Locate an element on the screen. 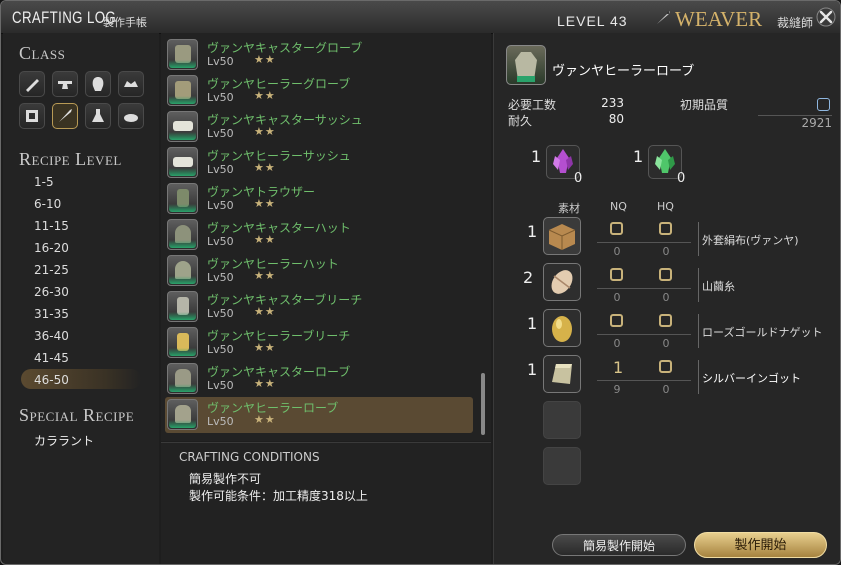 Image resolution: width=841 pixels, height=565 pixels. culinarian-icon is located at coordinates (131, 118).